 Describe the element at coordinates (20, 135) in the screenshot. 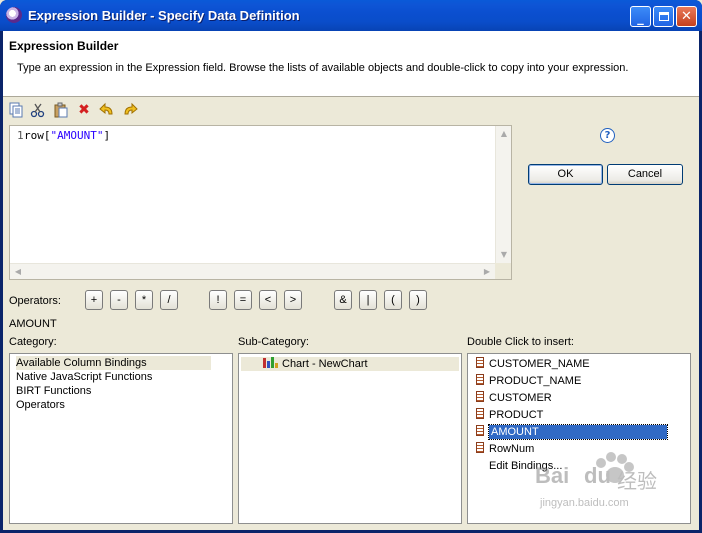

I see `line-number: 1` at that location.